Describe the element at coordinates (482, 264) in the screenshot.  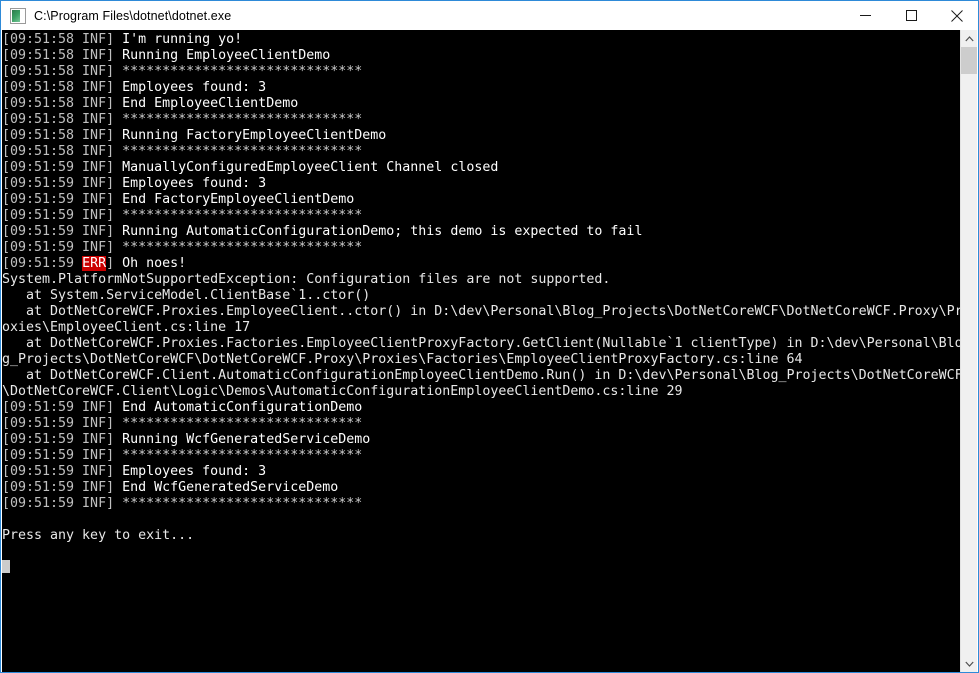
I see `console-line: [09:51:59 ERR] Oh noes!` at that location.